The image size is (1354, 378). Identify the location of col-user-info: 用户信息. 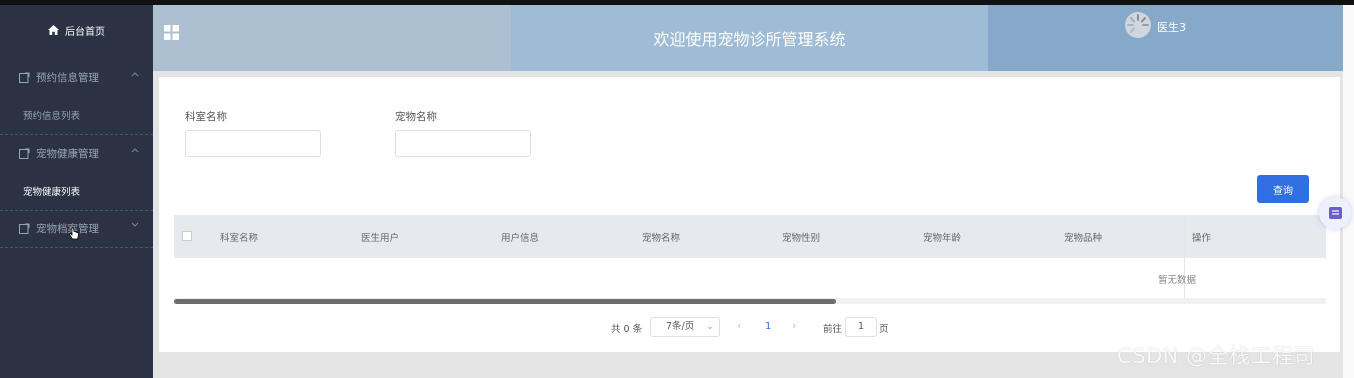
(520, 238).